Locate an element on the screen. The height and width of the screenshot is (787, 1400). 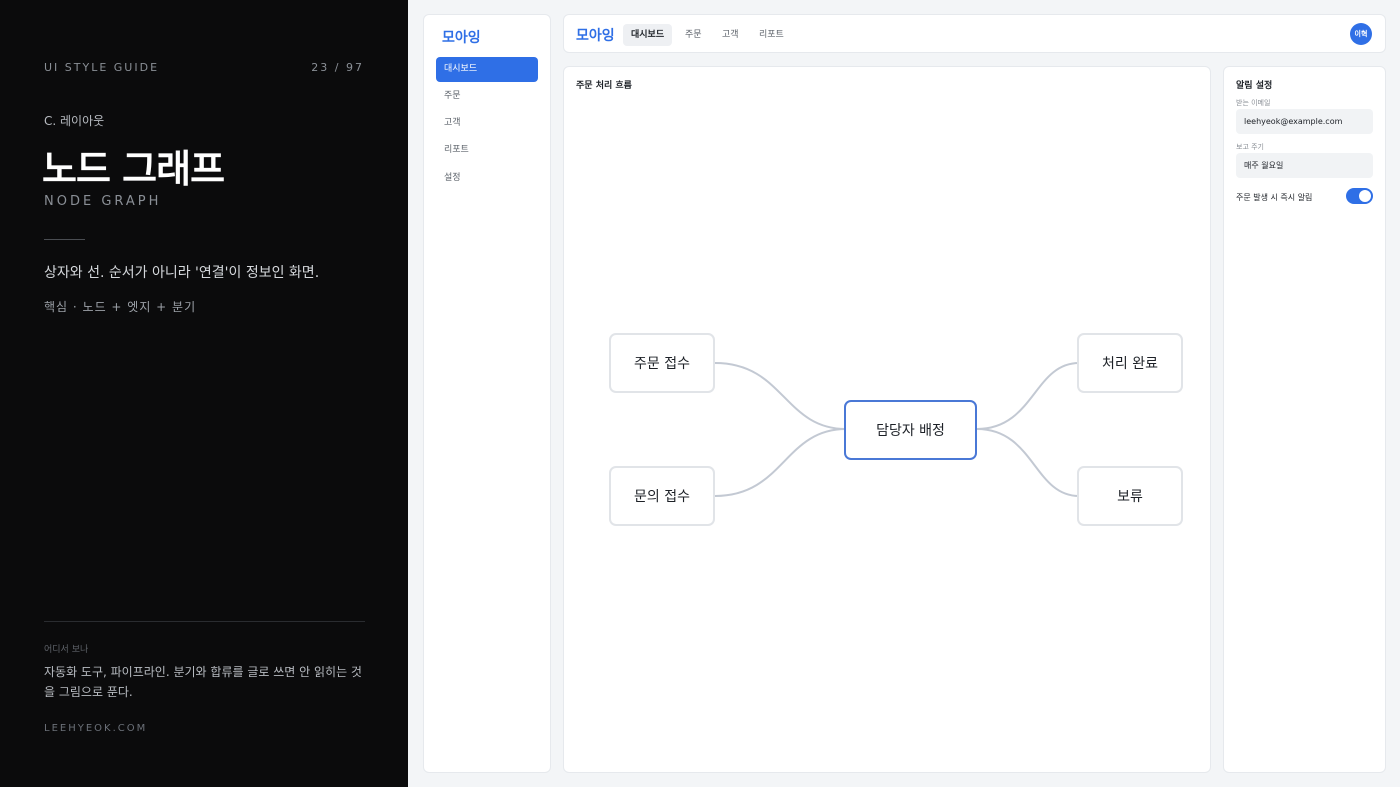
tab-dashboard: 대시보드 is located at coordinates (648, 35).